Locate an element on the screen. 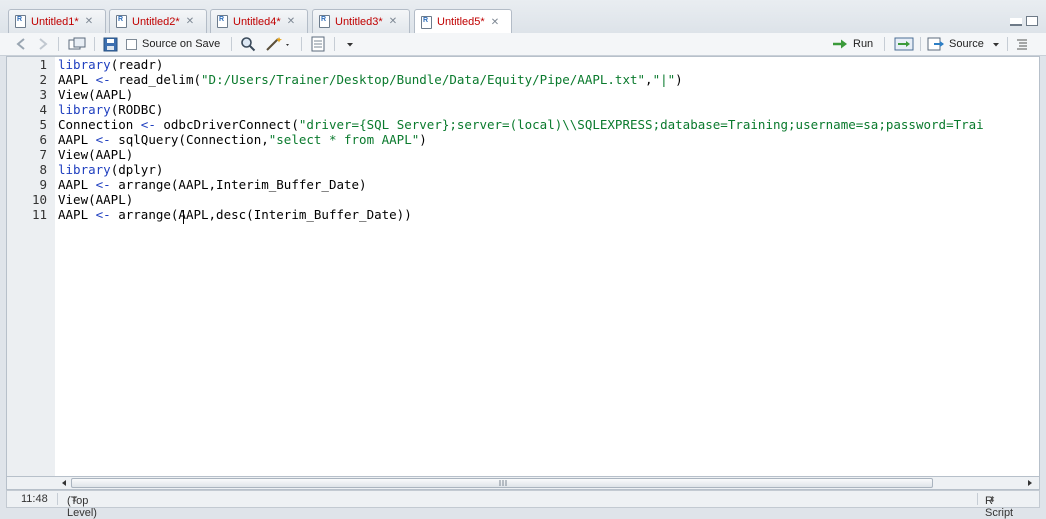  source-on-save-checkbox: Source on Save is located at coordinates (173, 44).